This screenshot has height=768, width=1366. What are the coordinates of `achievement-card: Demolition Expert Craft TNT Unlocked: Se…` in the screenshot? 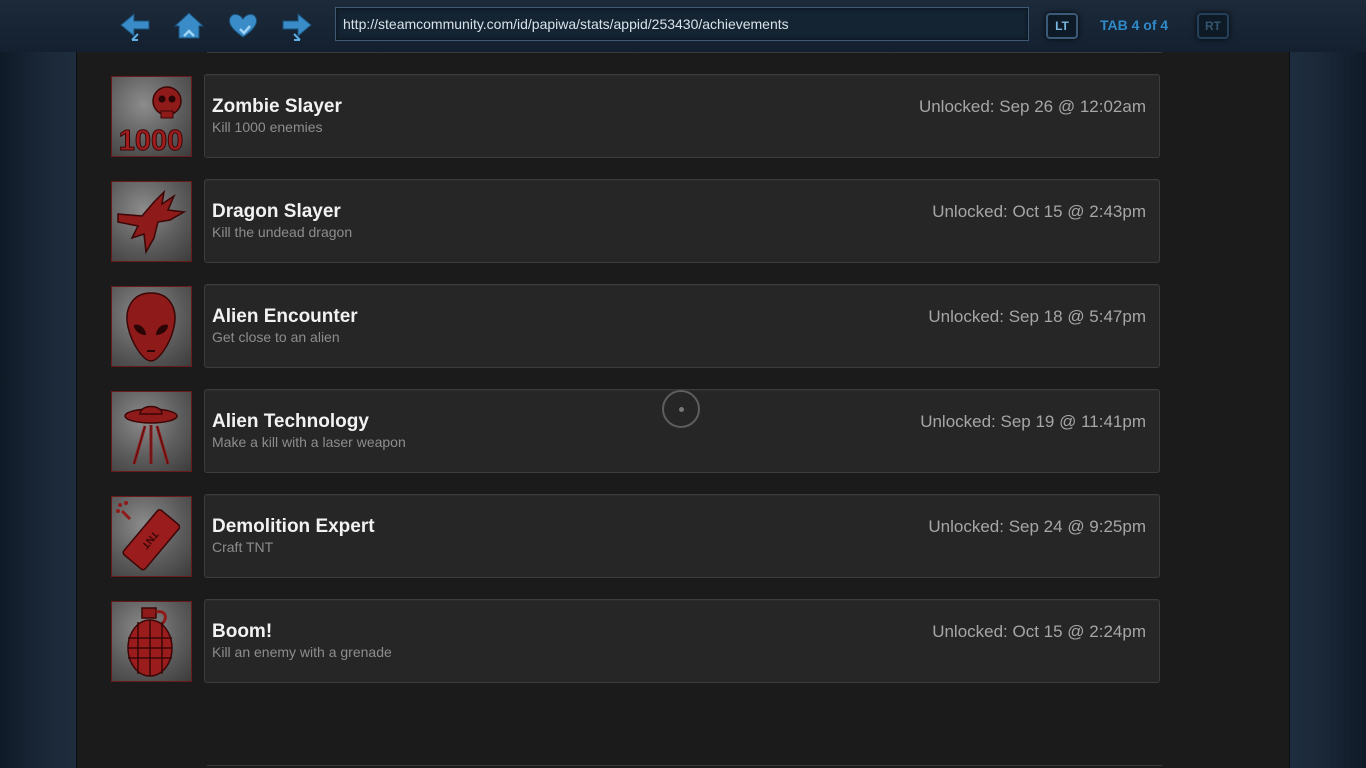 It's located at (682, 536).